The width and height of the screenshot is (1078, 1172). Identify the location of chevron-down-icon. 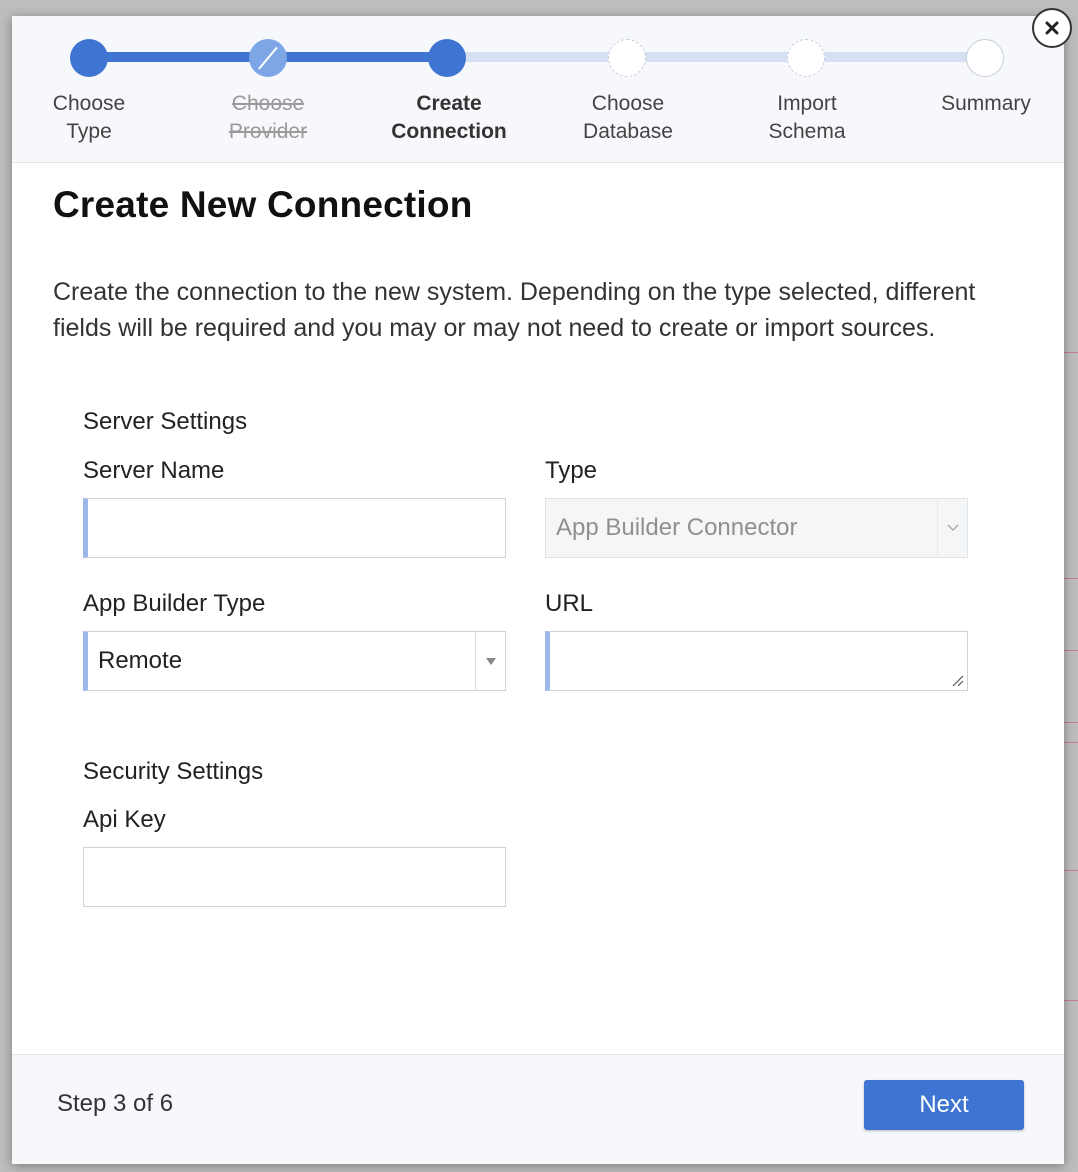
(952, 528).